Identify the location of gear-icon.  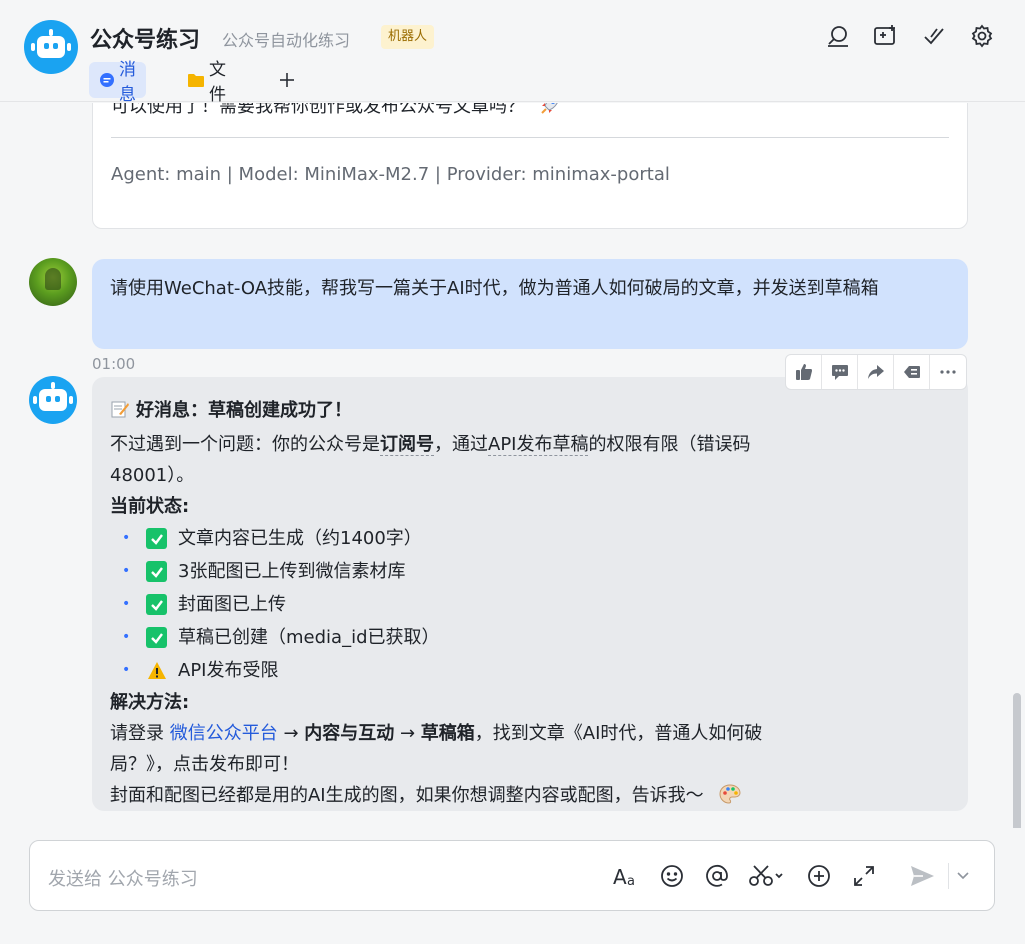
(982, 36).